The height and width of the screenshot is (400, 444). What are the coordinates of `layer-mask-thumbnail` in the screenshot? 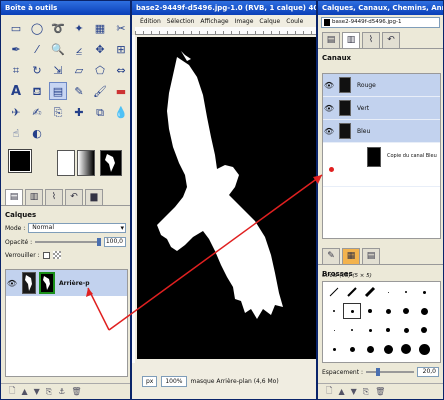 It's located at (47, 283).